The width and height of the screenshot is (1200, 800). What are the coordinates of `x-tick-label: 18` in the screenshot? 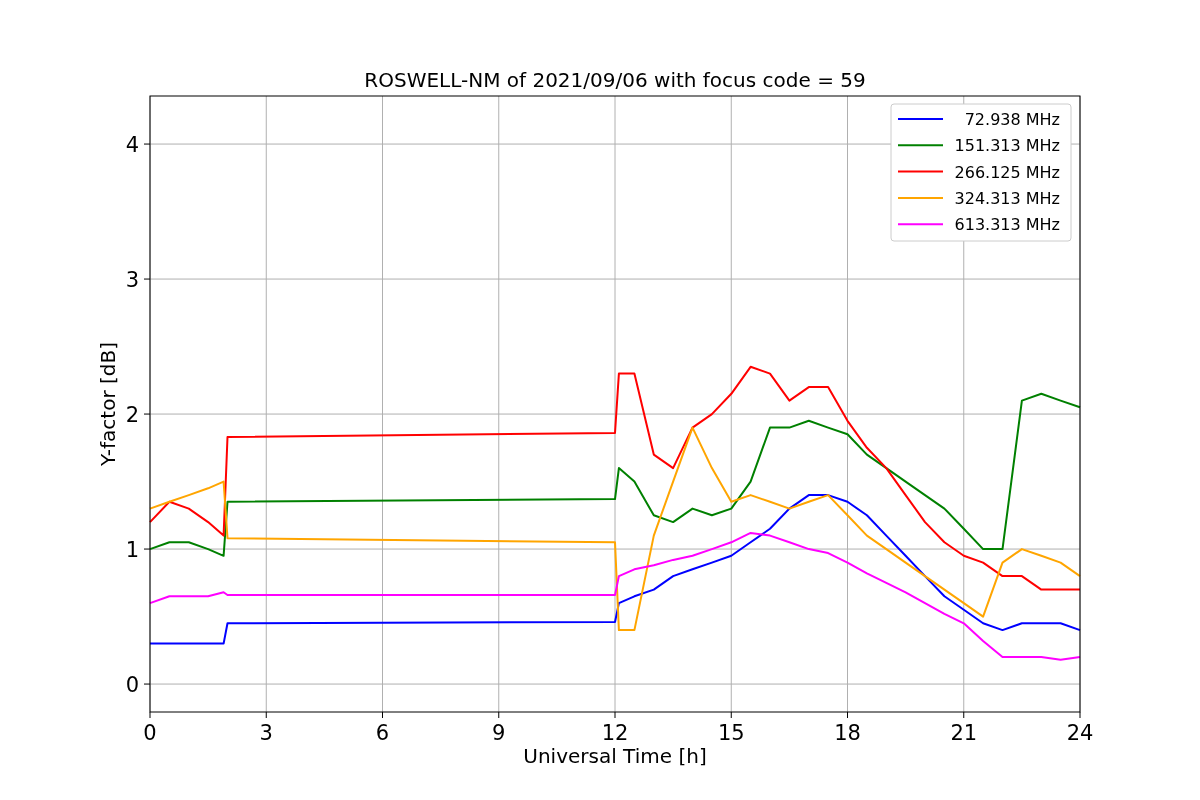 It's located at (847, 733).